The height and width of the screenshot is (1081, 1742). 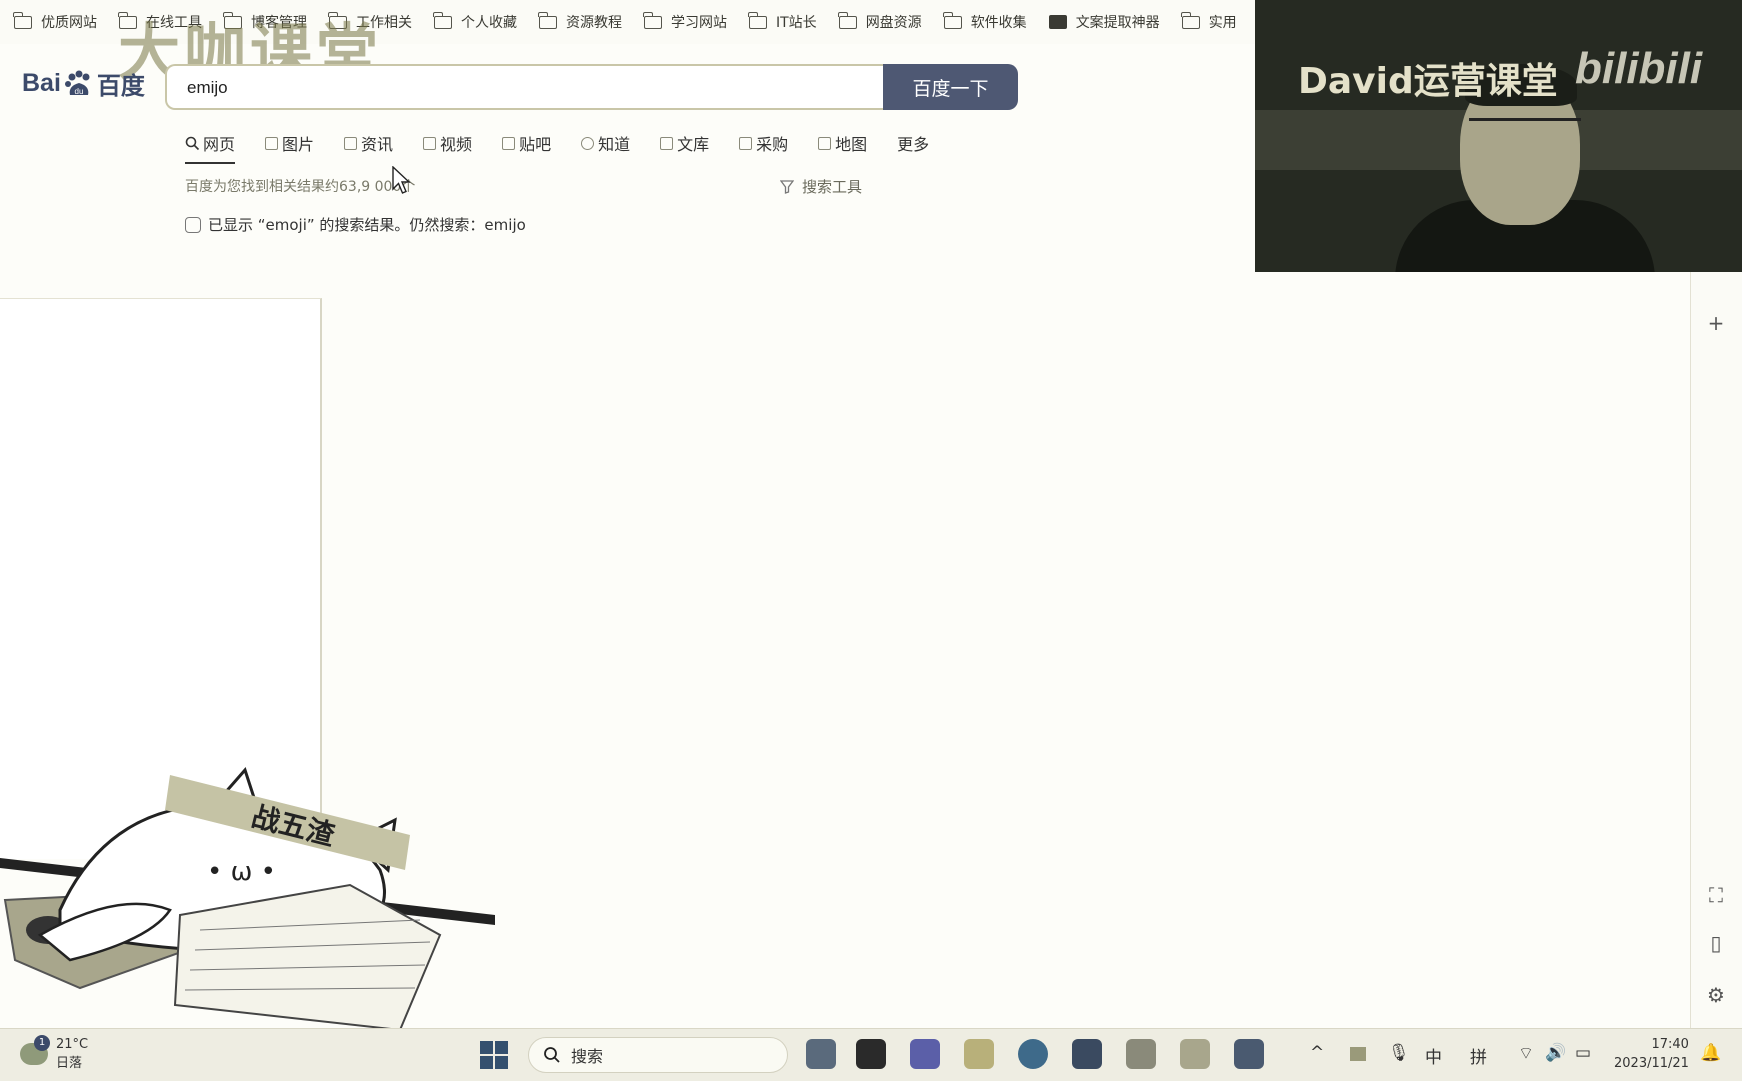 I want to click on bookmark-item: 优质网站, so click(x=55, y=21).